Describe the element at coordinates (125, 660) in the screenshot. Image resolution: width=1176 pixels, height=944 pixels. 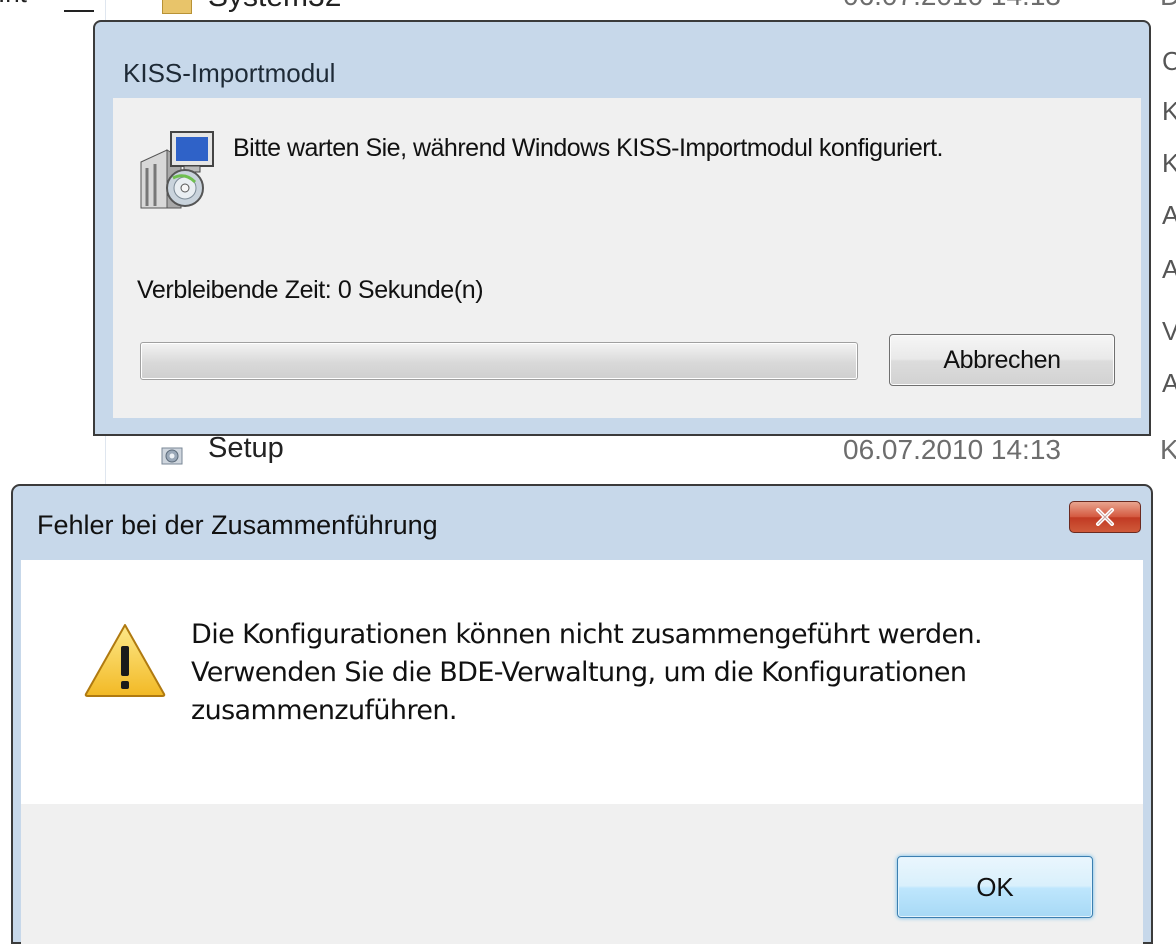
I see `warning-icon` at that location.